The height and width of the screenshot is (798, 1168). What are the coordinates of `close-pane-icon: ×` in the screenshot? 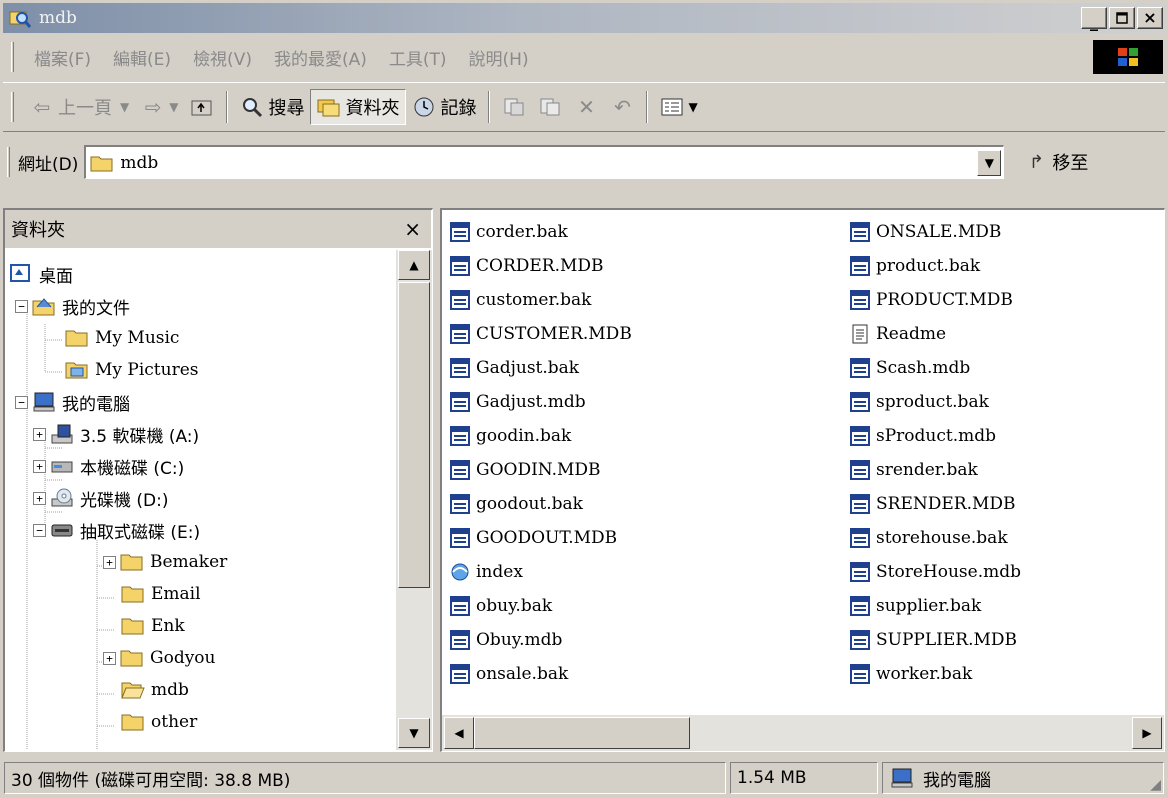 It's located at (412, 229).